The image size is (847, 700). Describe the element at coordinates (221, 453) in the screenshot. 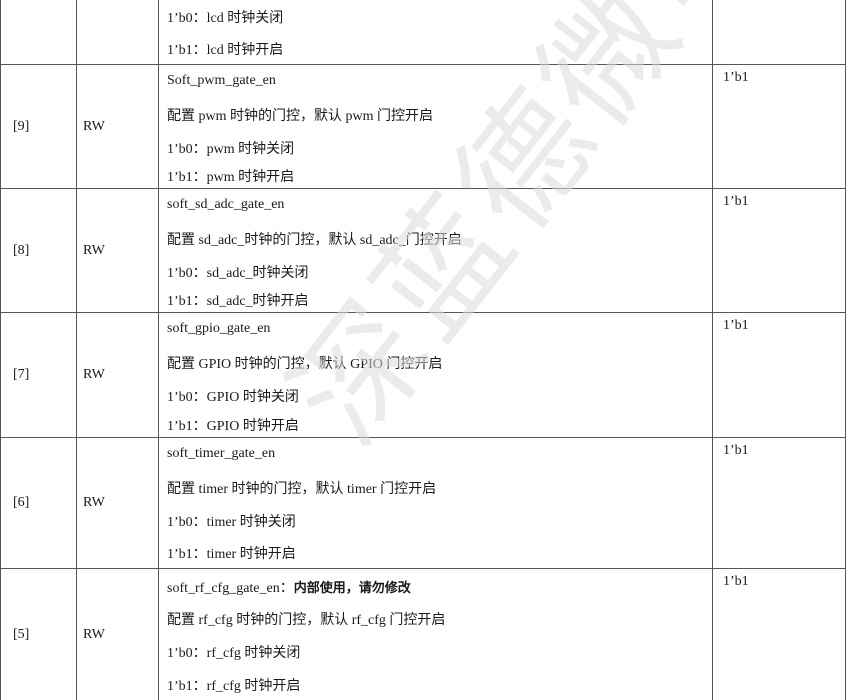

I see `field-name: soft_timer_gate_en` at that location.